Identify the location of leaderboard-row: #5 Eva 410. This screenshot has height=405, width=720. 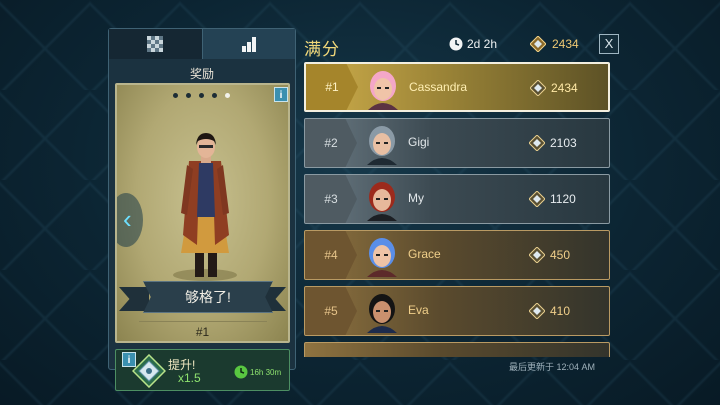
(457, 311).